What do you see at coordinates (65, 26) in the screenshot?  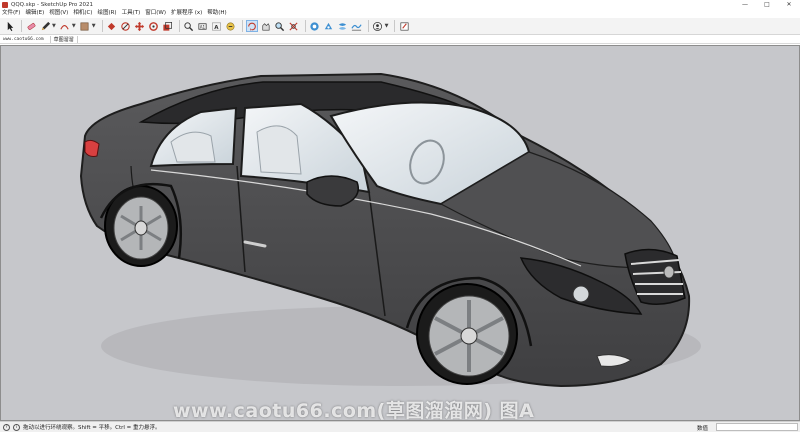 I see `arc-icon` at bounding box center [65, 26].